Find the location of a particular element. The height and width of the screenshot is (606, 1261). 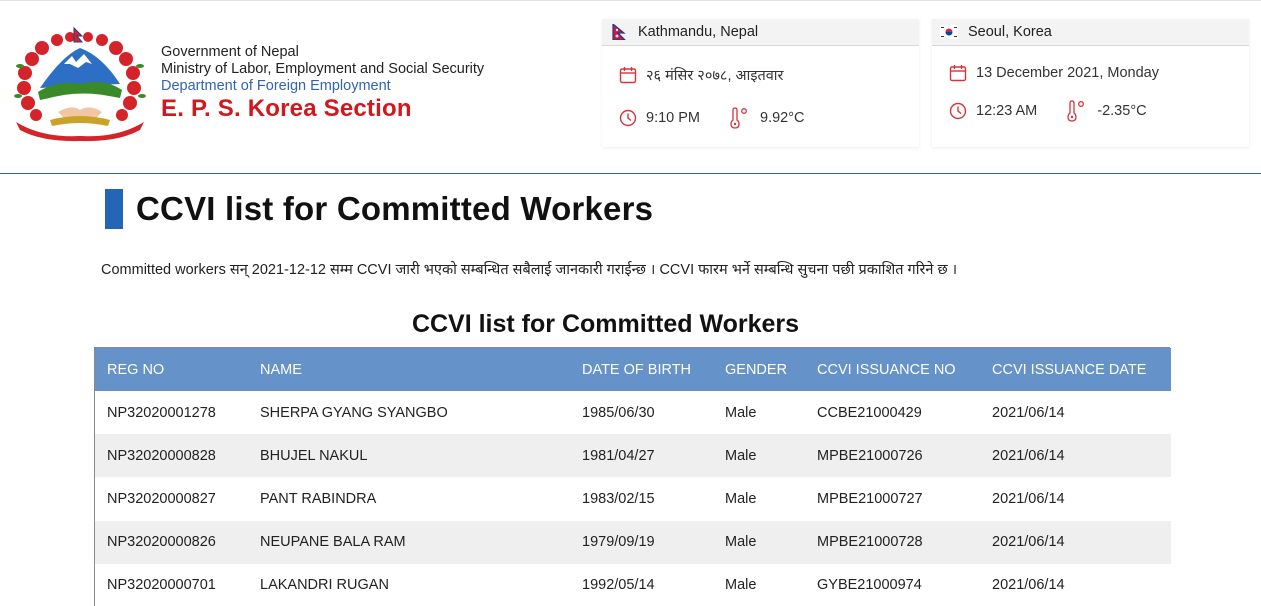

column-header-name: NAME is located at coordinates (409, 369).